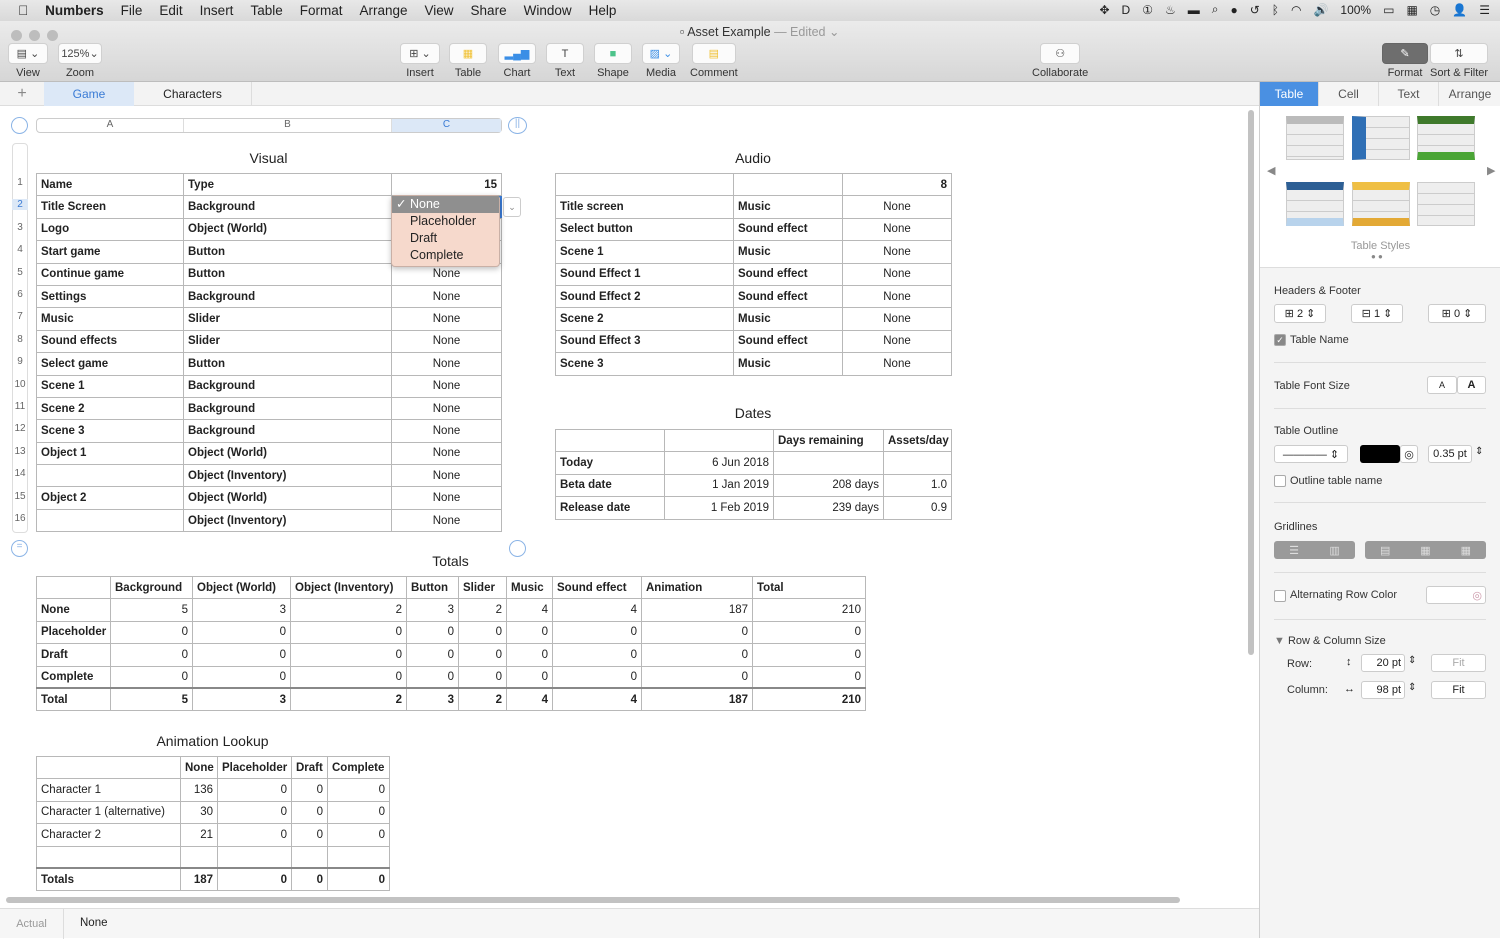 Image resolution: width=1500 pixels, height=939 pixels. What do you see at coordinates (809, 587) in the screenshot?
I see `column-header: Total` at bounding box center [809, 587].